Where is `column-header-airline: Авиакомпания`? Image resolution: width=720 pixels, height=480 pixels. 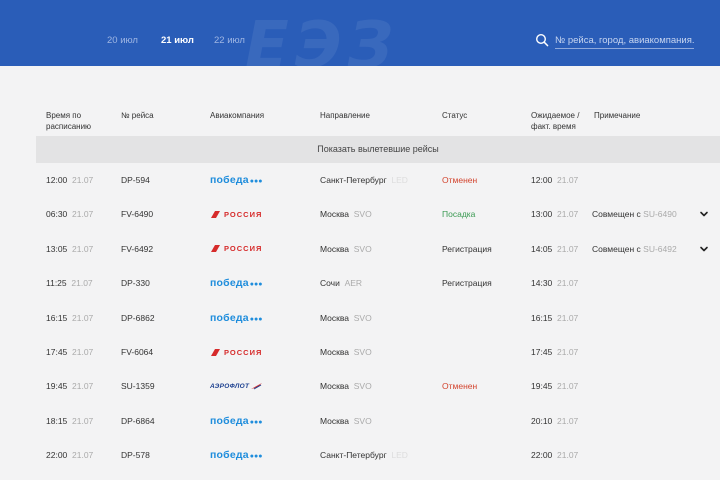
column-header-airline: Авиакомпания is located at coordinates (237, 115).